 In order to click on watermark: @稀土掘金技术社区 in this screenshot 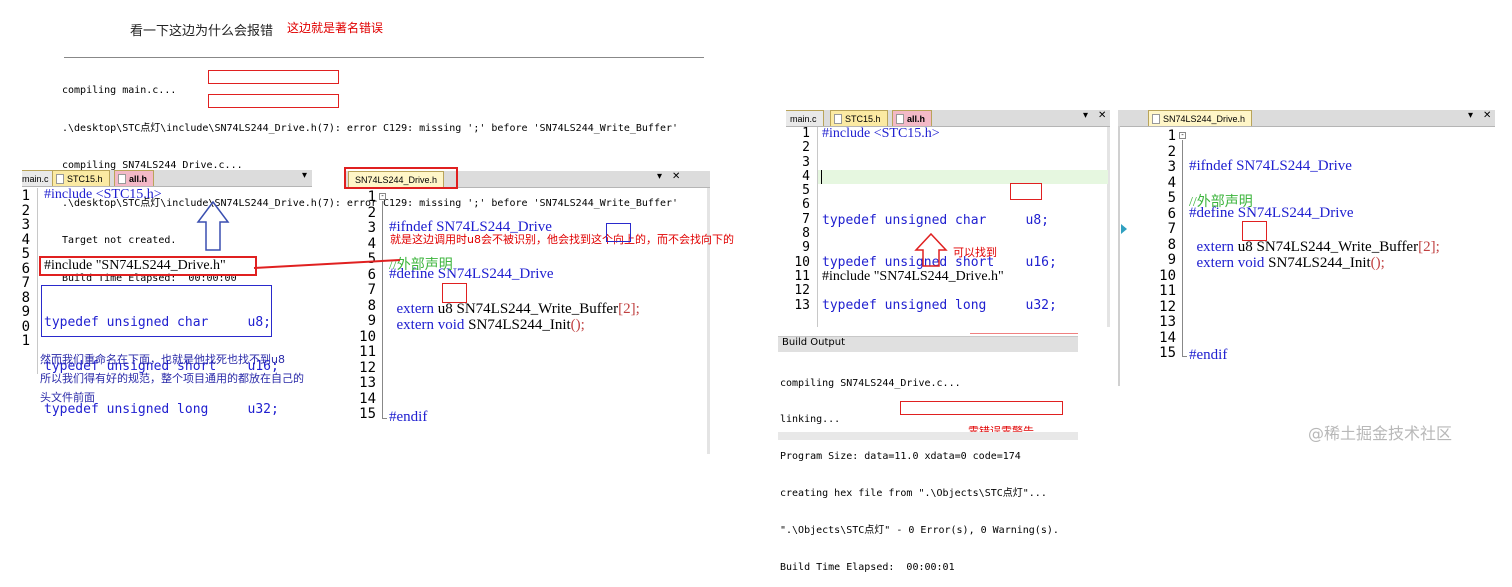, I will do `click(1380, 433)`.